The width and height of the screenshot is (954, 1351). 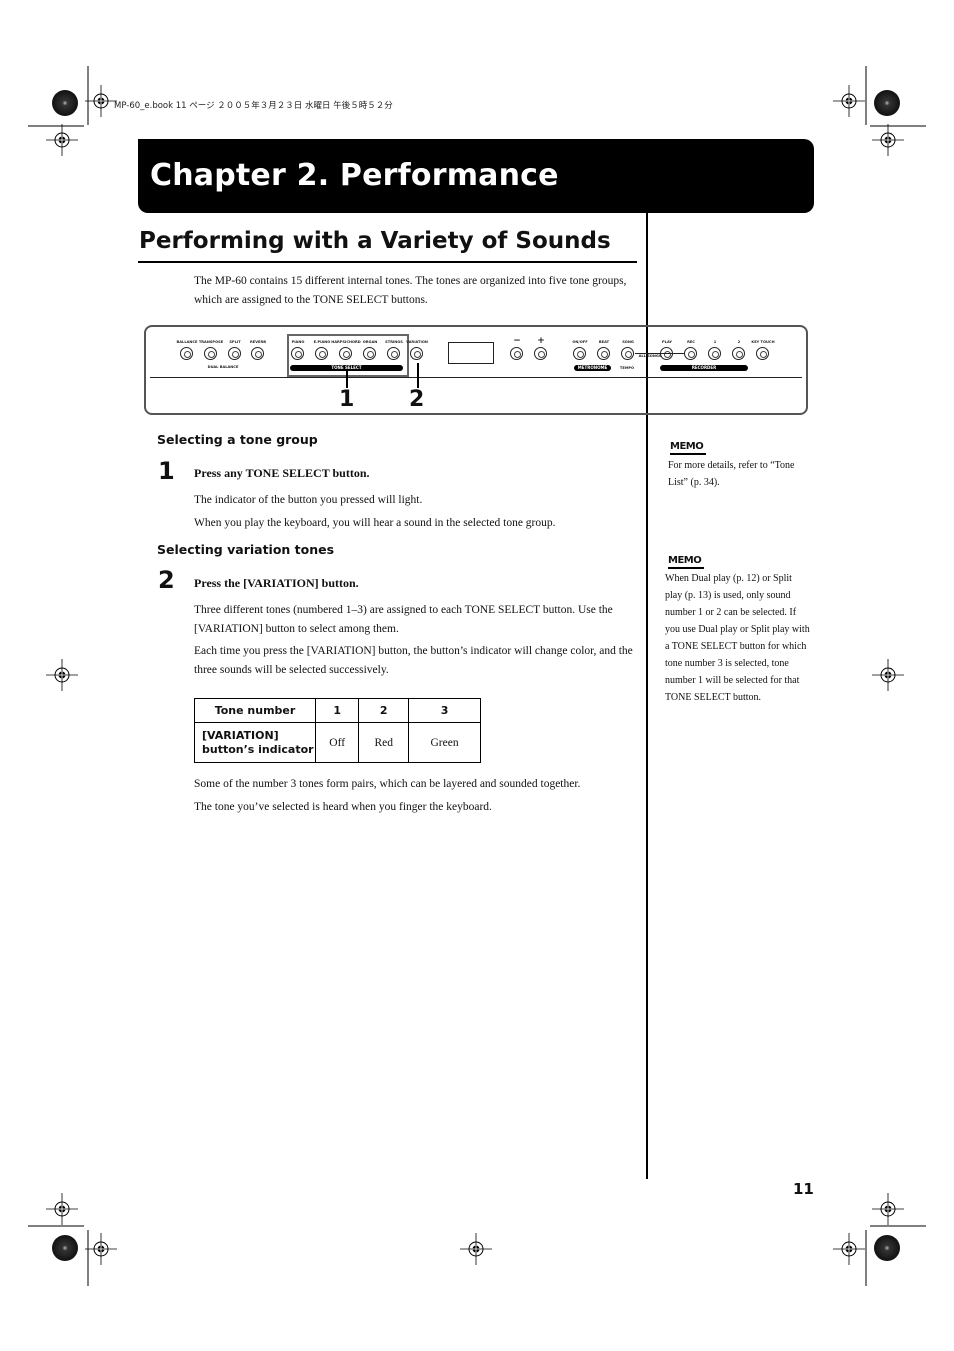 I want to click on table-cell: Red, so click(x=384, y=742).